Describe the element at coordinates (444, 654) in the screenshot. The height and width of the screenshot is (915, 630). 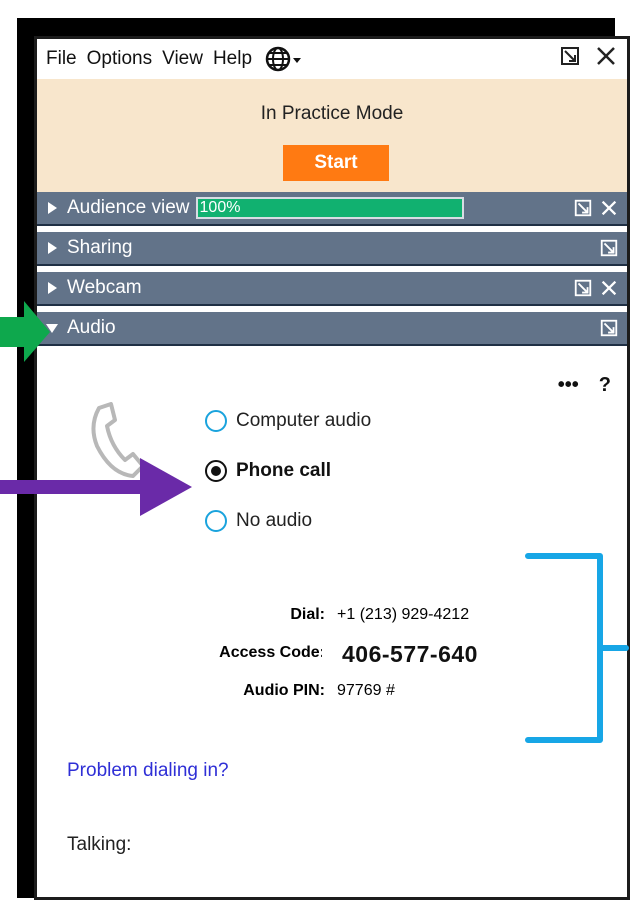
I see `access-code-value: 406-577-640` at that location.